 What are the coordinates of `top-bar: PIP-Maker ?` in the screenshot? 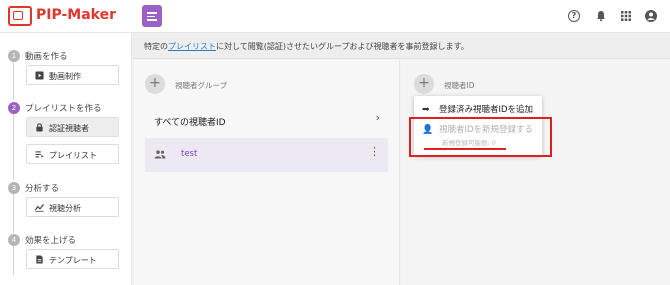 It's located at (335, 16).